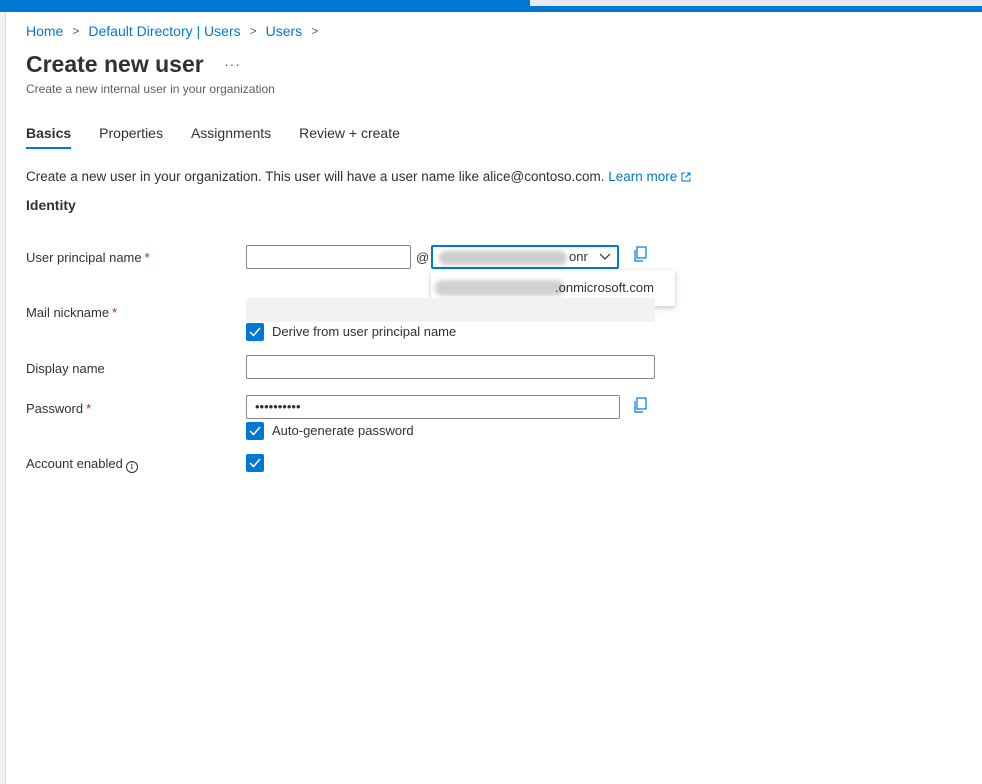  I want to click on upn-input, so click(328, 257).